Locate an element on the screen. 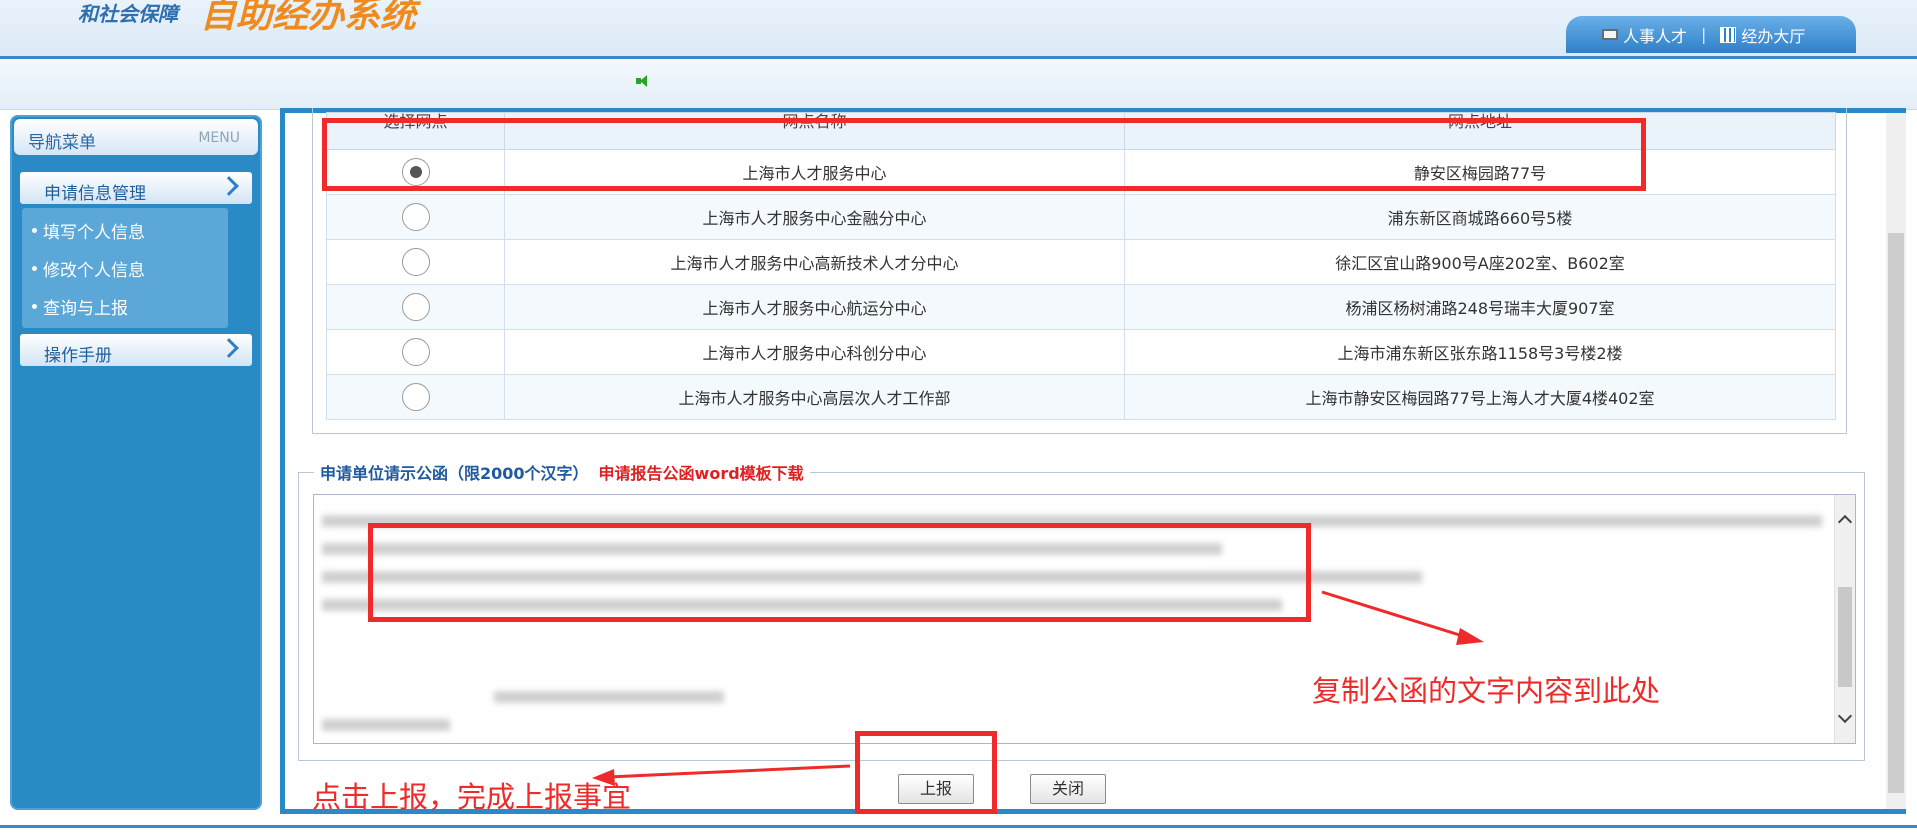 This screenshot has height=833, width=1917. arrow-to-submit-hint is located at coordinates (729, 771).